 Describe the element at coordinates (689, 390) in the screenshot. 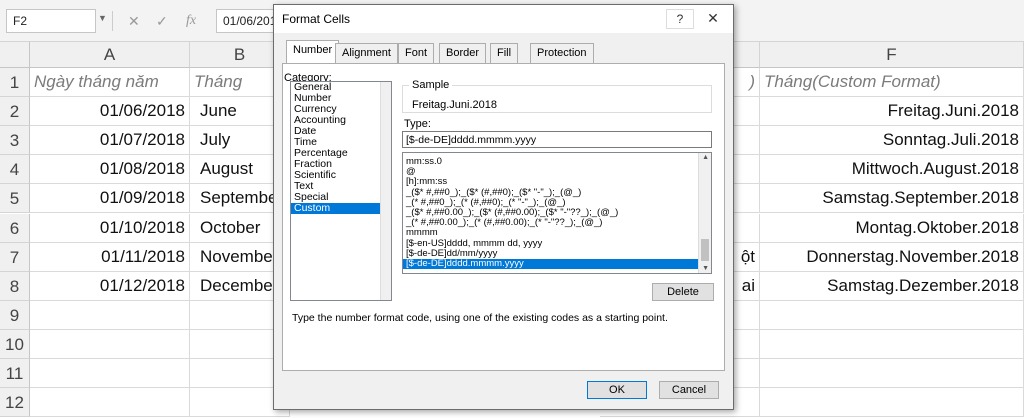

I see `cancel-button: Cancel` at that location.